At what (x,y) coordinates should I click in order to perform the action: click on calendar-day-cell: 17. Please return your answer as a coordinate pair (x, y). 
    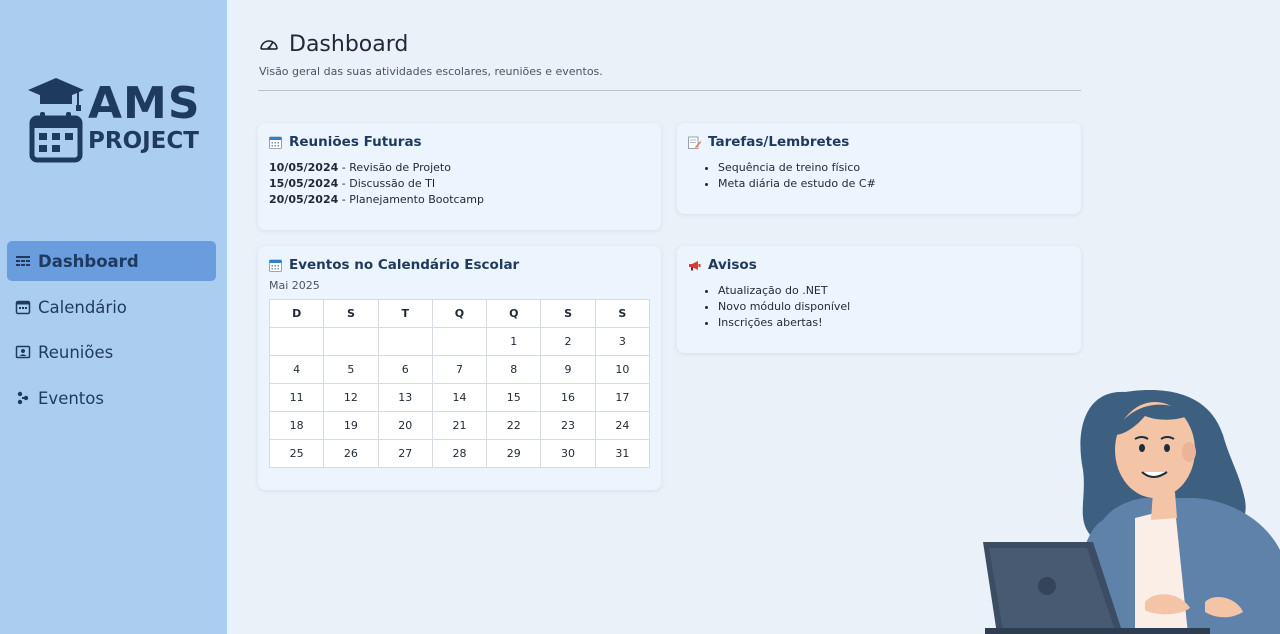
    Looking at the image, I should click on (622, 397).